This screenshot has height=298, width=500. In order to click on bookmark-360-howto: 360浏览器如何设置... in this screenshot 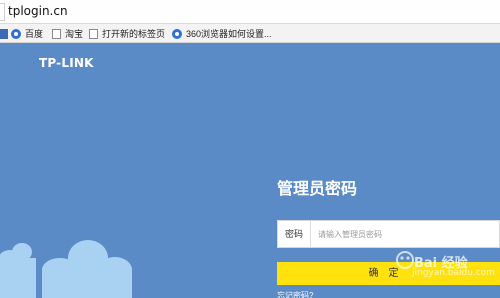, I will do `click(222, 33)`.